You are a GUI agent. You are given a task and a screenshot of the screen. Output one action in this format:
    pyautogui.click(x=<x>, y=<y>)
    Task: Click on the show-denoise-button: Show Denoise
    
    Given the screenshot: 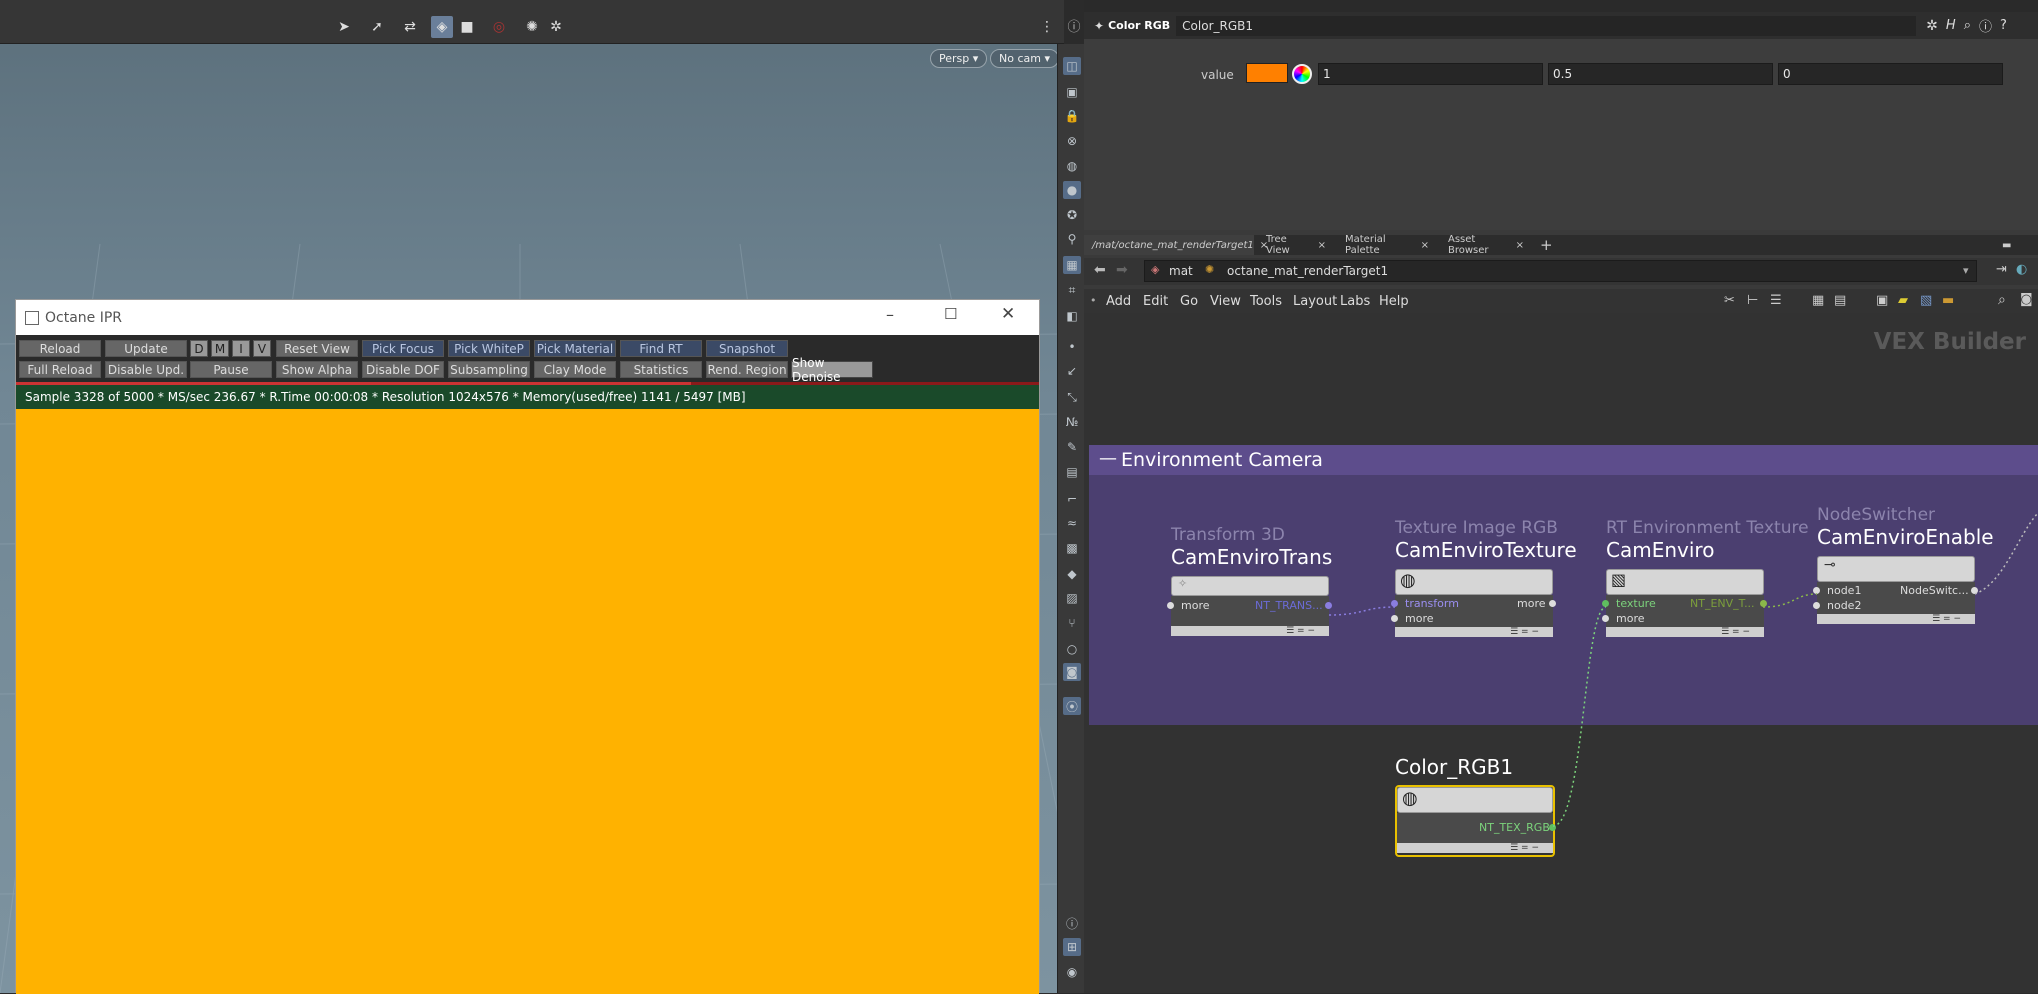 What is the action you would take?
    pyautogui.click(x=832, y=370)
    